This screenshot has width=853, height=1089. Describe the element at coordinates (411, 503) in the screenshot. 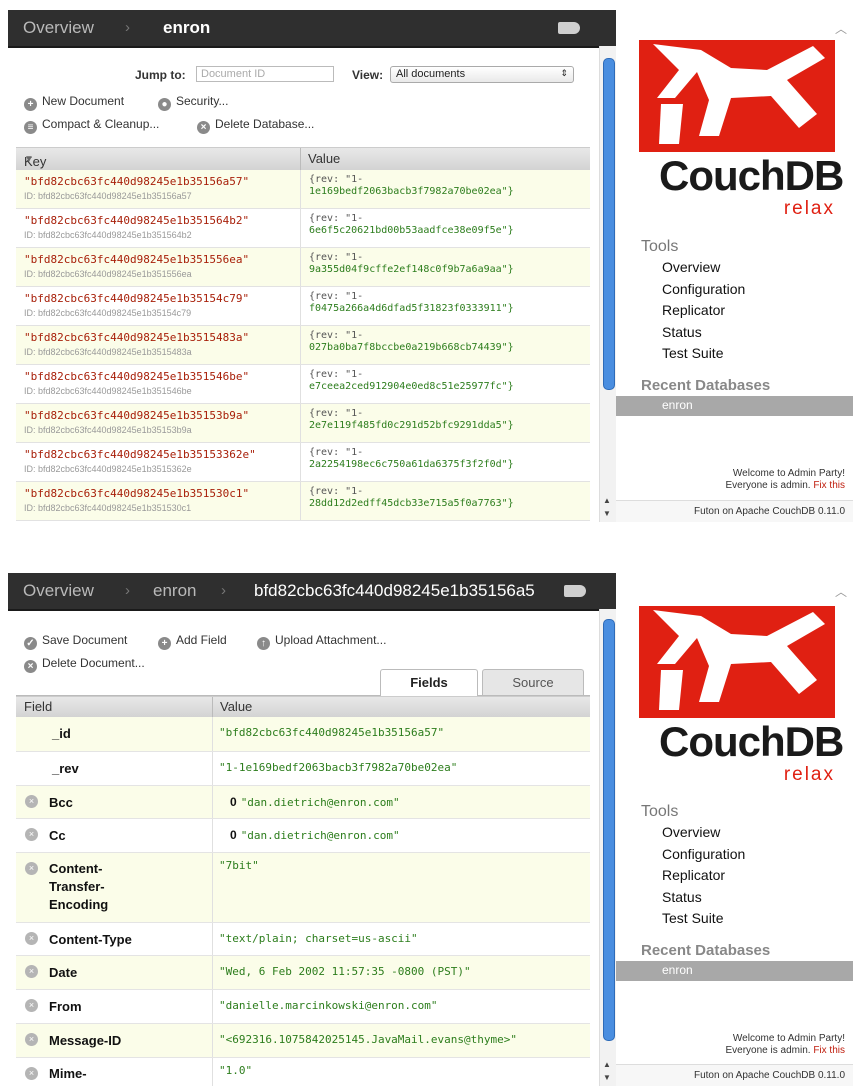

I see `rev-value: 28dd12d2edff45dcb33e715a5f0a7763"}` at that location.